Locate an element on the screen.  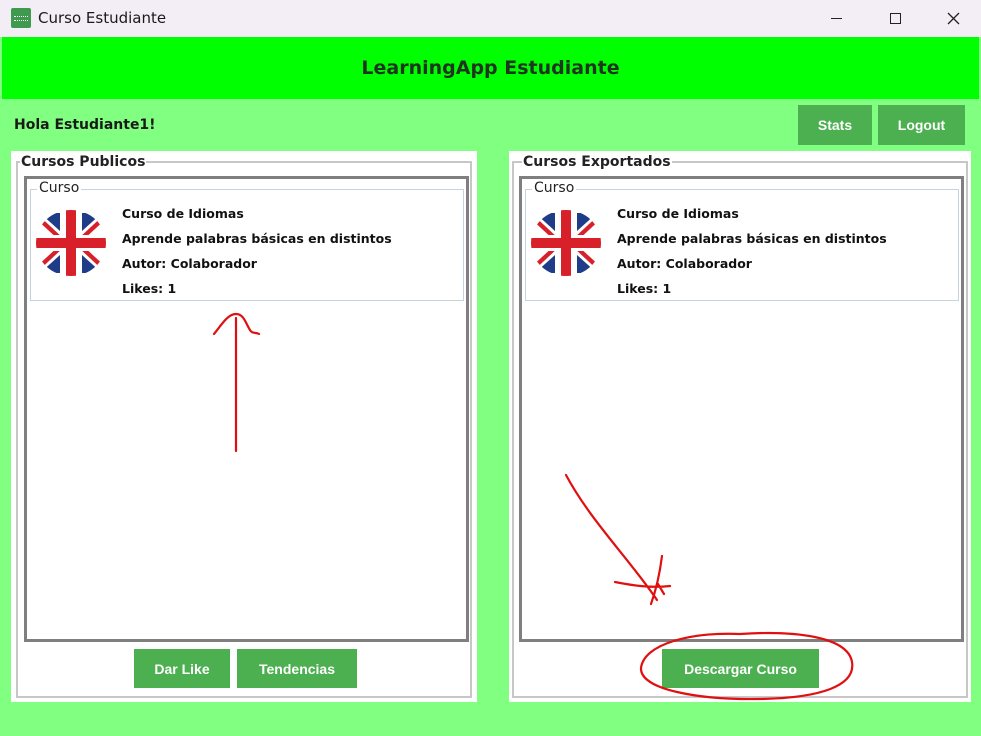
like-button: Dar Like is located at coordinates (182, 668).